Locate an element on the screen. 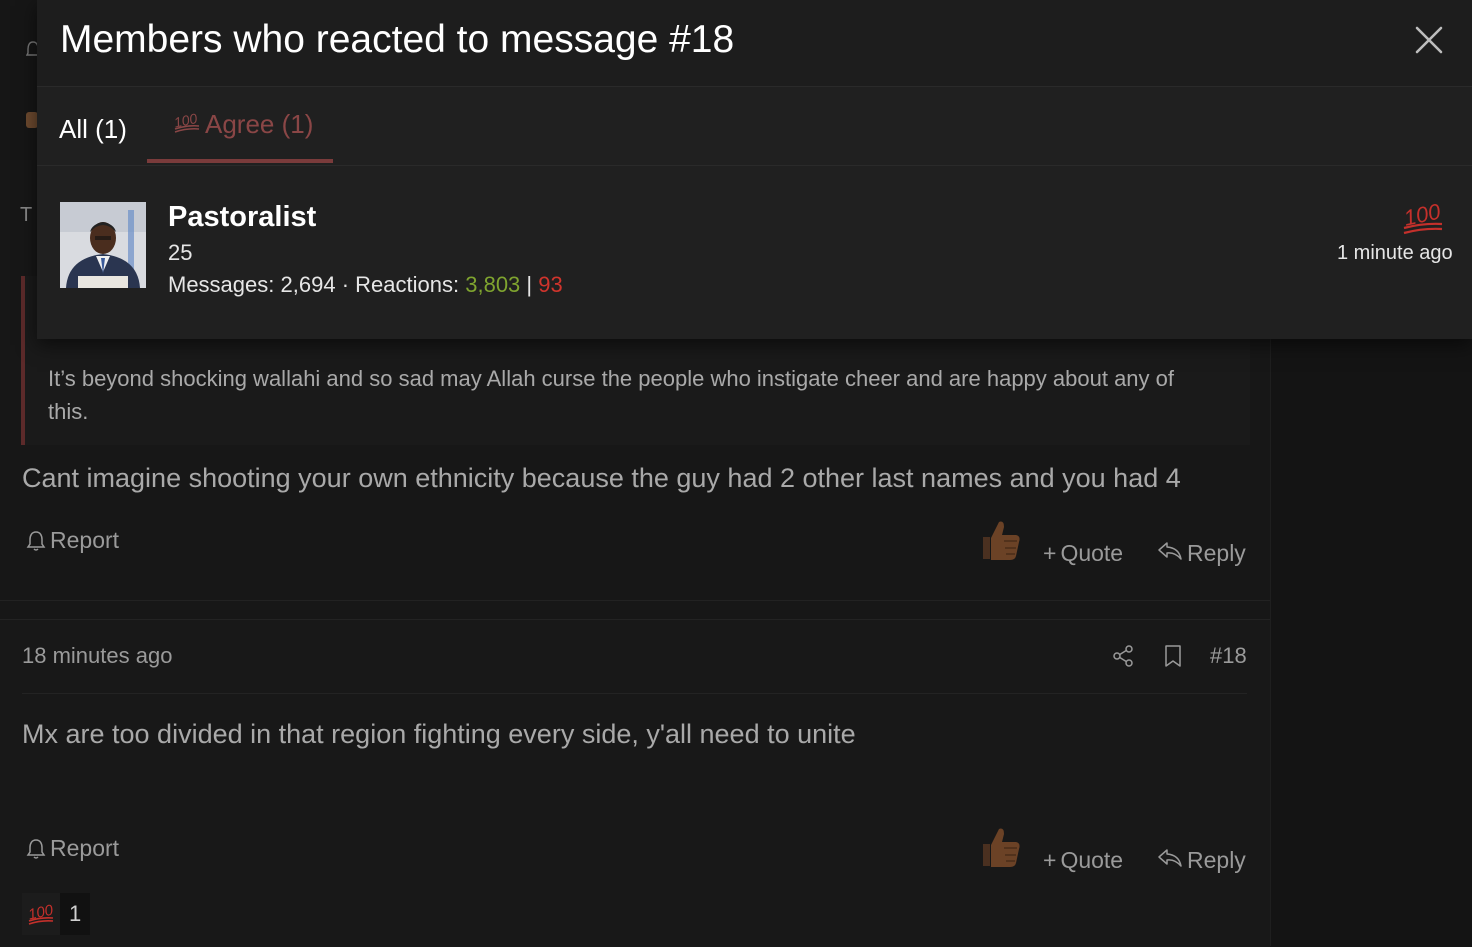 This screenshot has width=1472, height=947. post-number: #18 is located at coordinates (1228, 656).